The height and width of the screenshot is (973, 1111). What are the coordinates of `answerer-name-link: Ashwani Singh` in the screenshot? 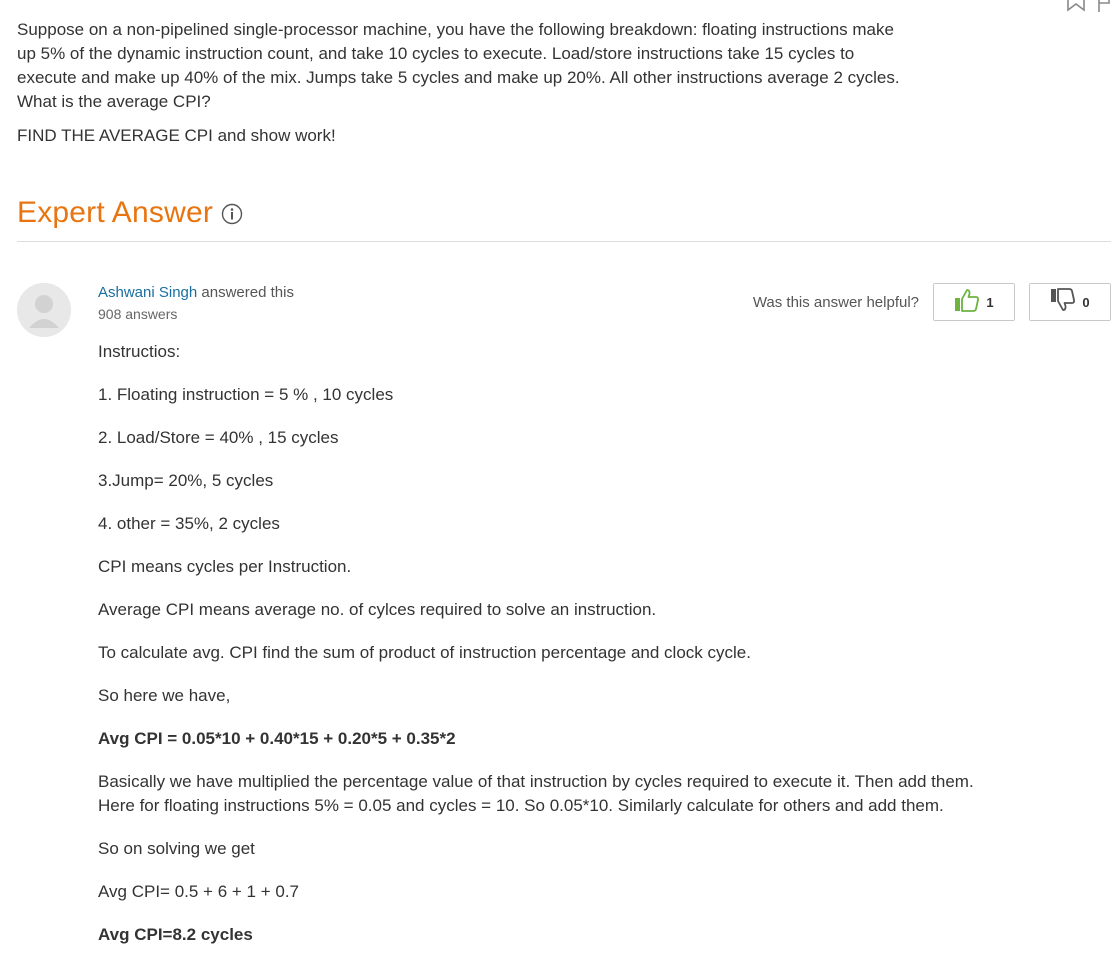 It's located at (147, 292).